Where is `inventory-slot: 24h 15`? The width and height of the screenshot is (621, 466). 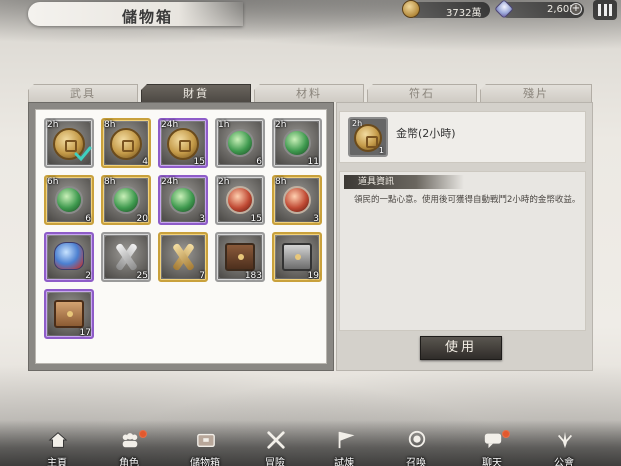
inventory-slot: 24h 15 is located at coordinates (183, 143).